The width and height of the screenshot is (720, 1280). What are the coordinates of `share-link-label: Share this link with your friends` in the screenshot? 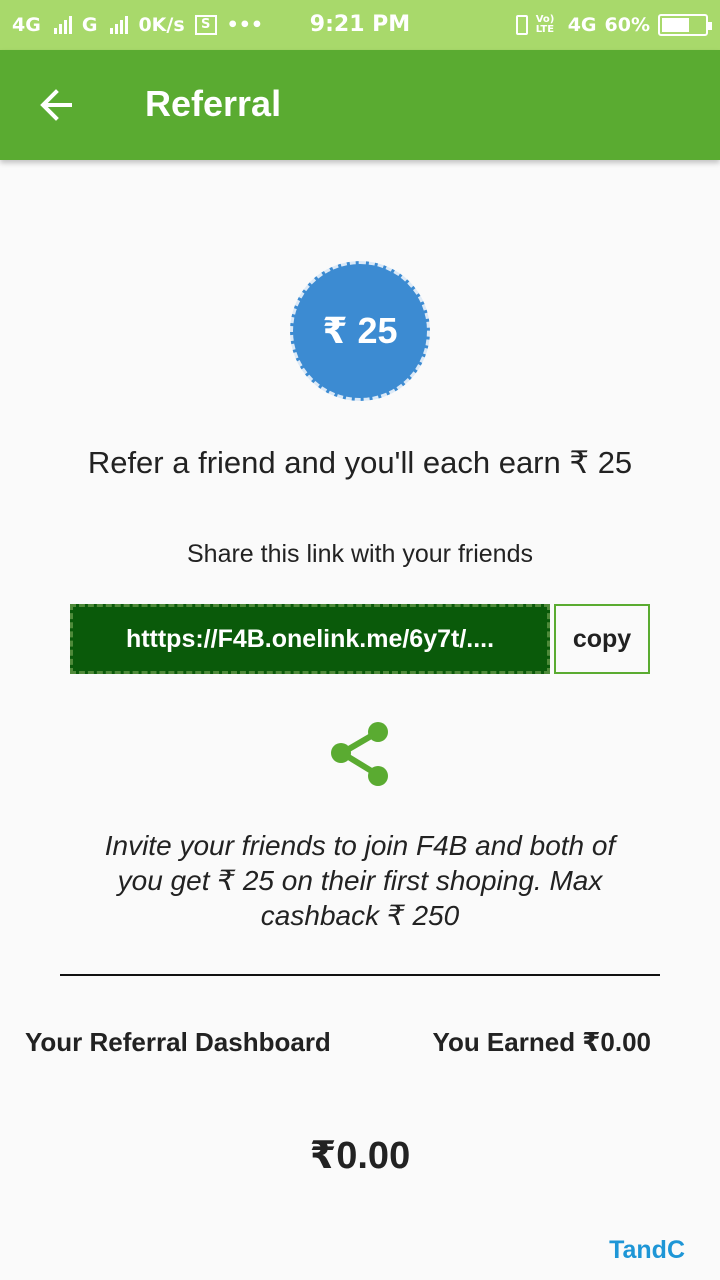 It's located at (360, 554).